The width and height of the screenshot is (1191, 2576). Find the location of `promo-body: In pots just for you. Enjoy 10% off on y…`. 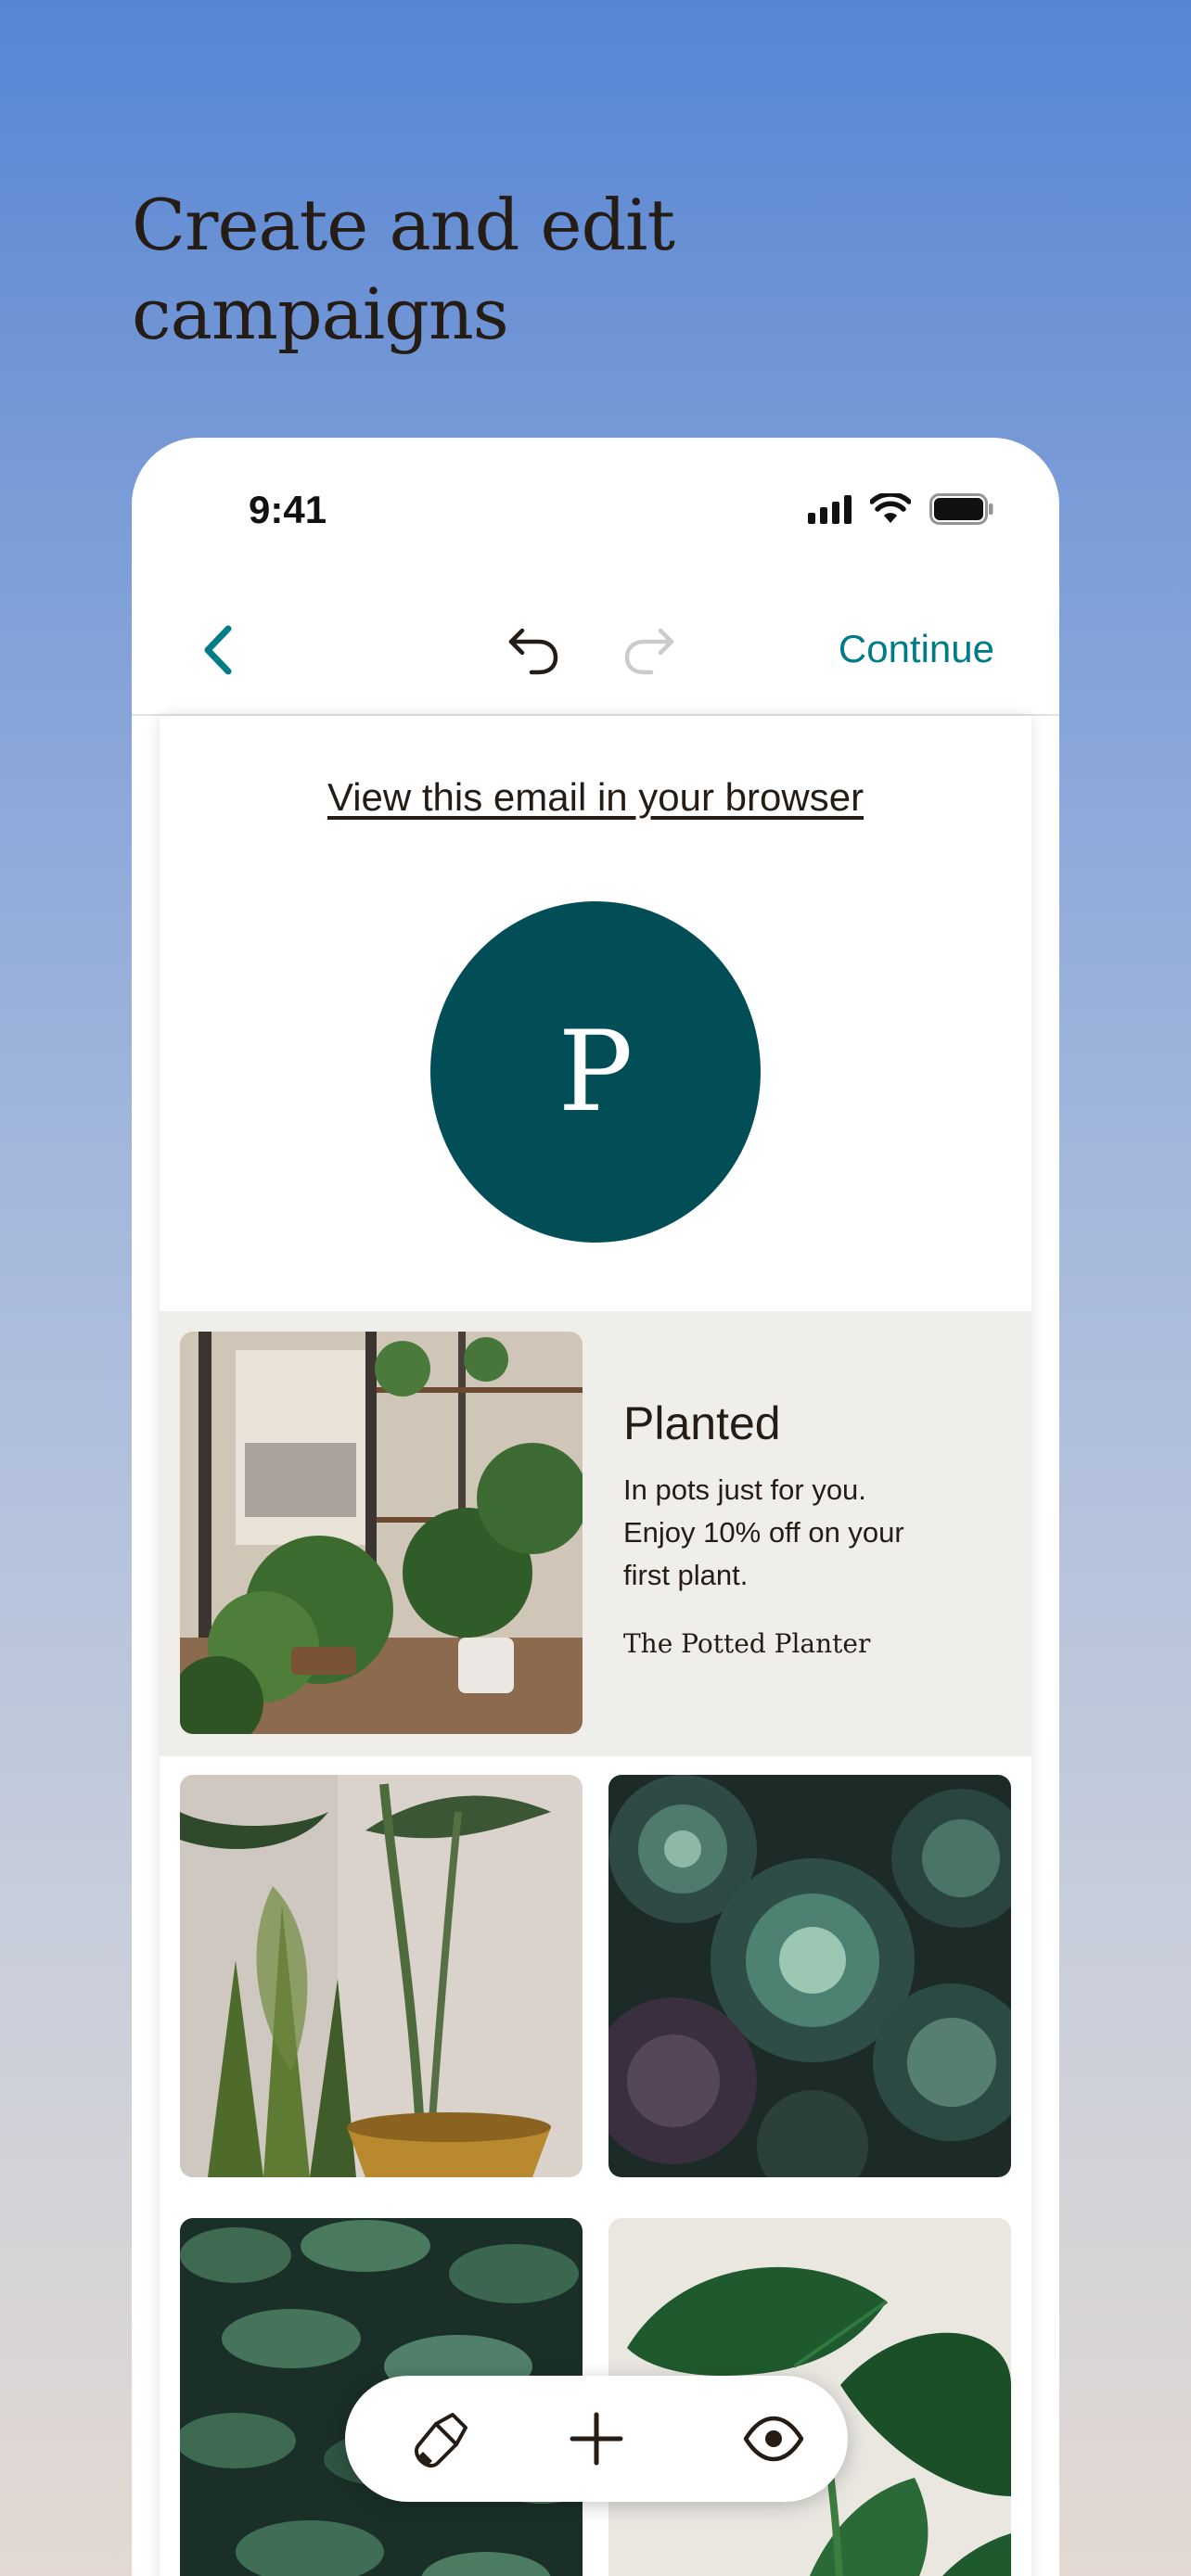

promo-body: In pots just for you. Enjoy 10% off on y… is located at coordinates (808, 1533).